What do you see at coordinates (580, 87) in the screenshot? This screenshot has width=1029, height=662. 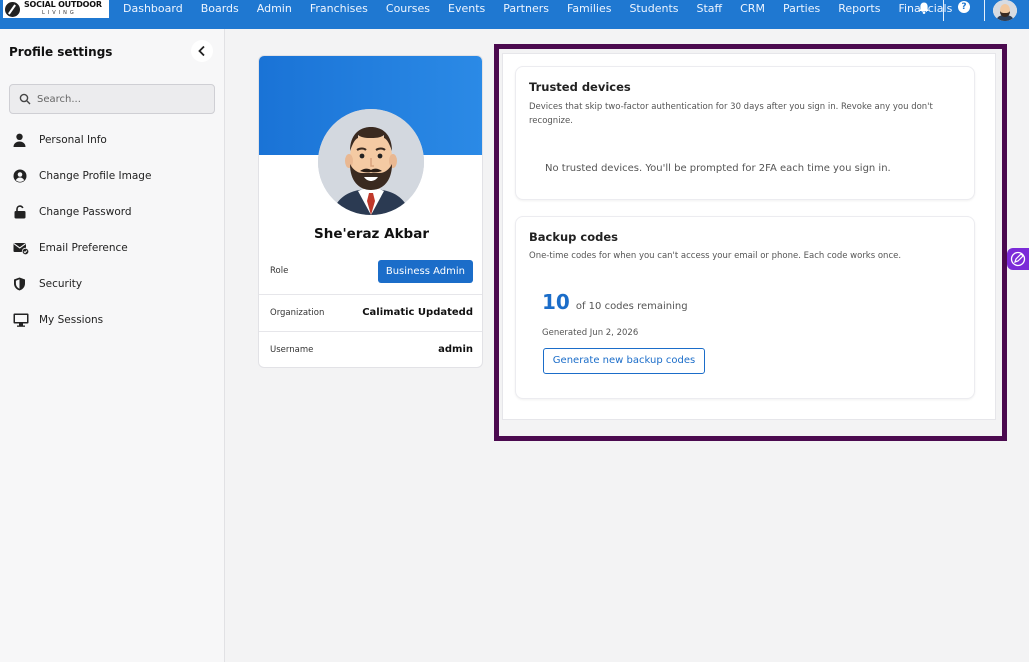 I see `trusted-devices-title: Trusted devices` at bounding box center [580, 87].